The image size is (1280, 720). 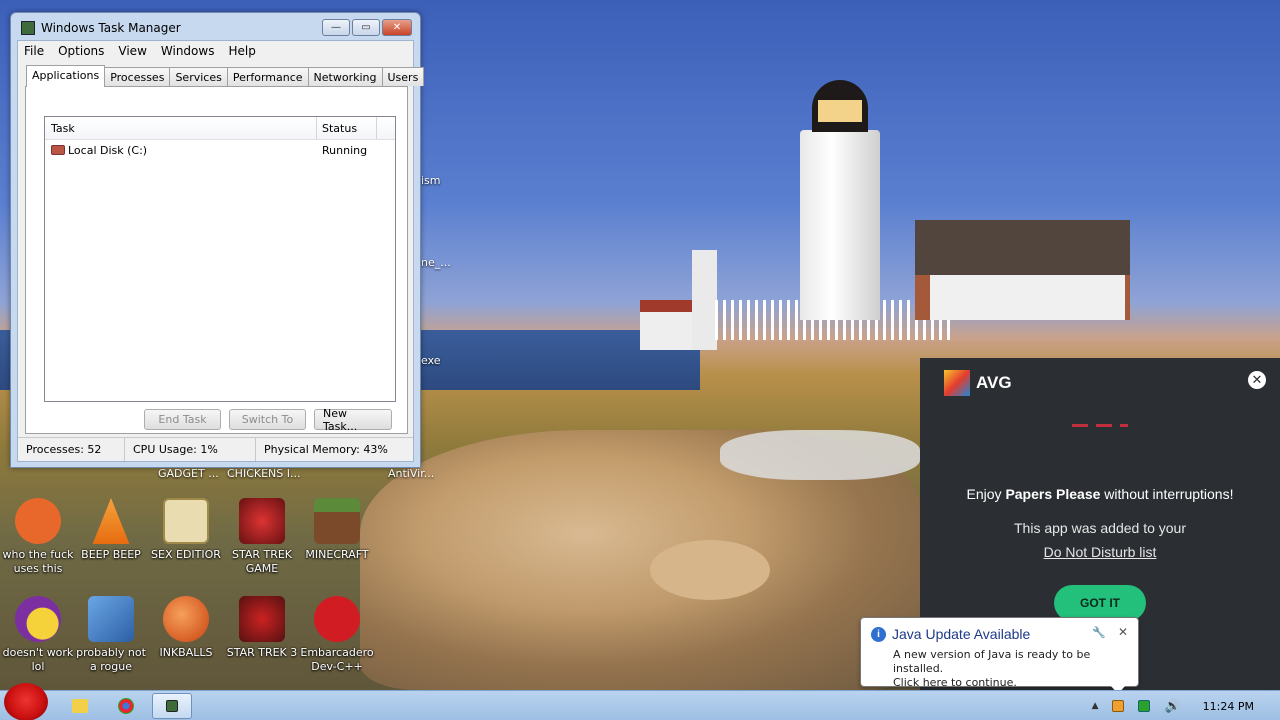 I want to click on volume-icon: 🔊, so click(x=1172, y=706).